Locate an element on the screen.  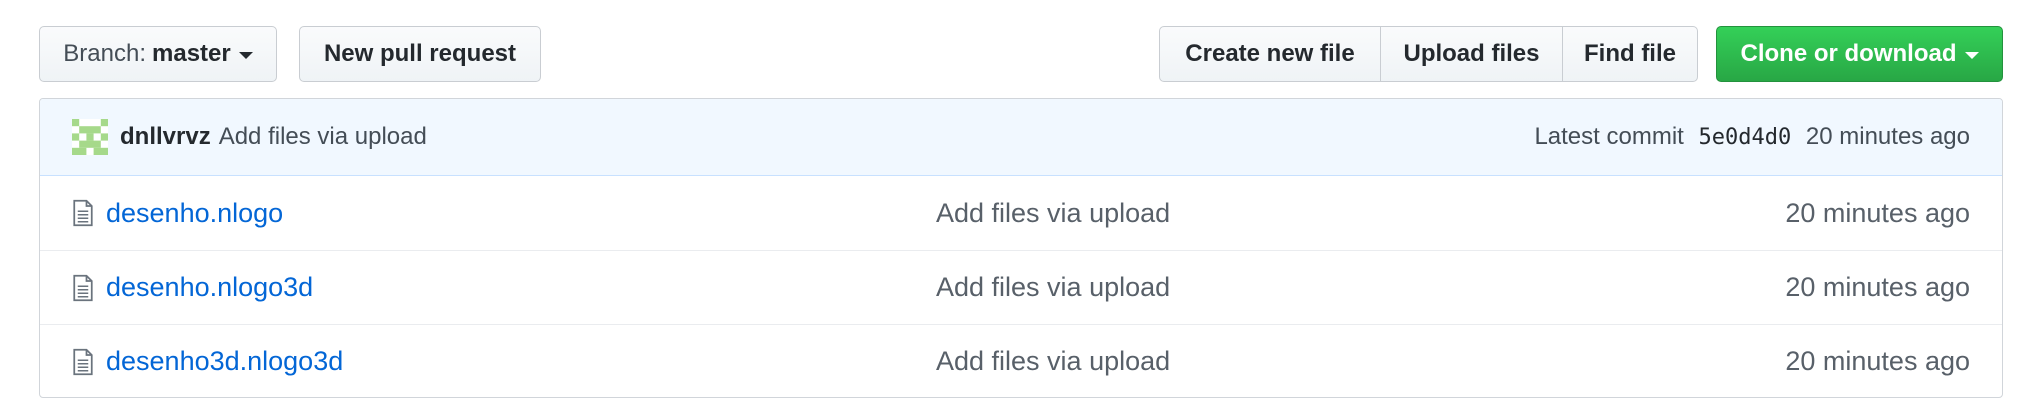
branch-name-label: master is located at coordinates (191, 53).